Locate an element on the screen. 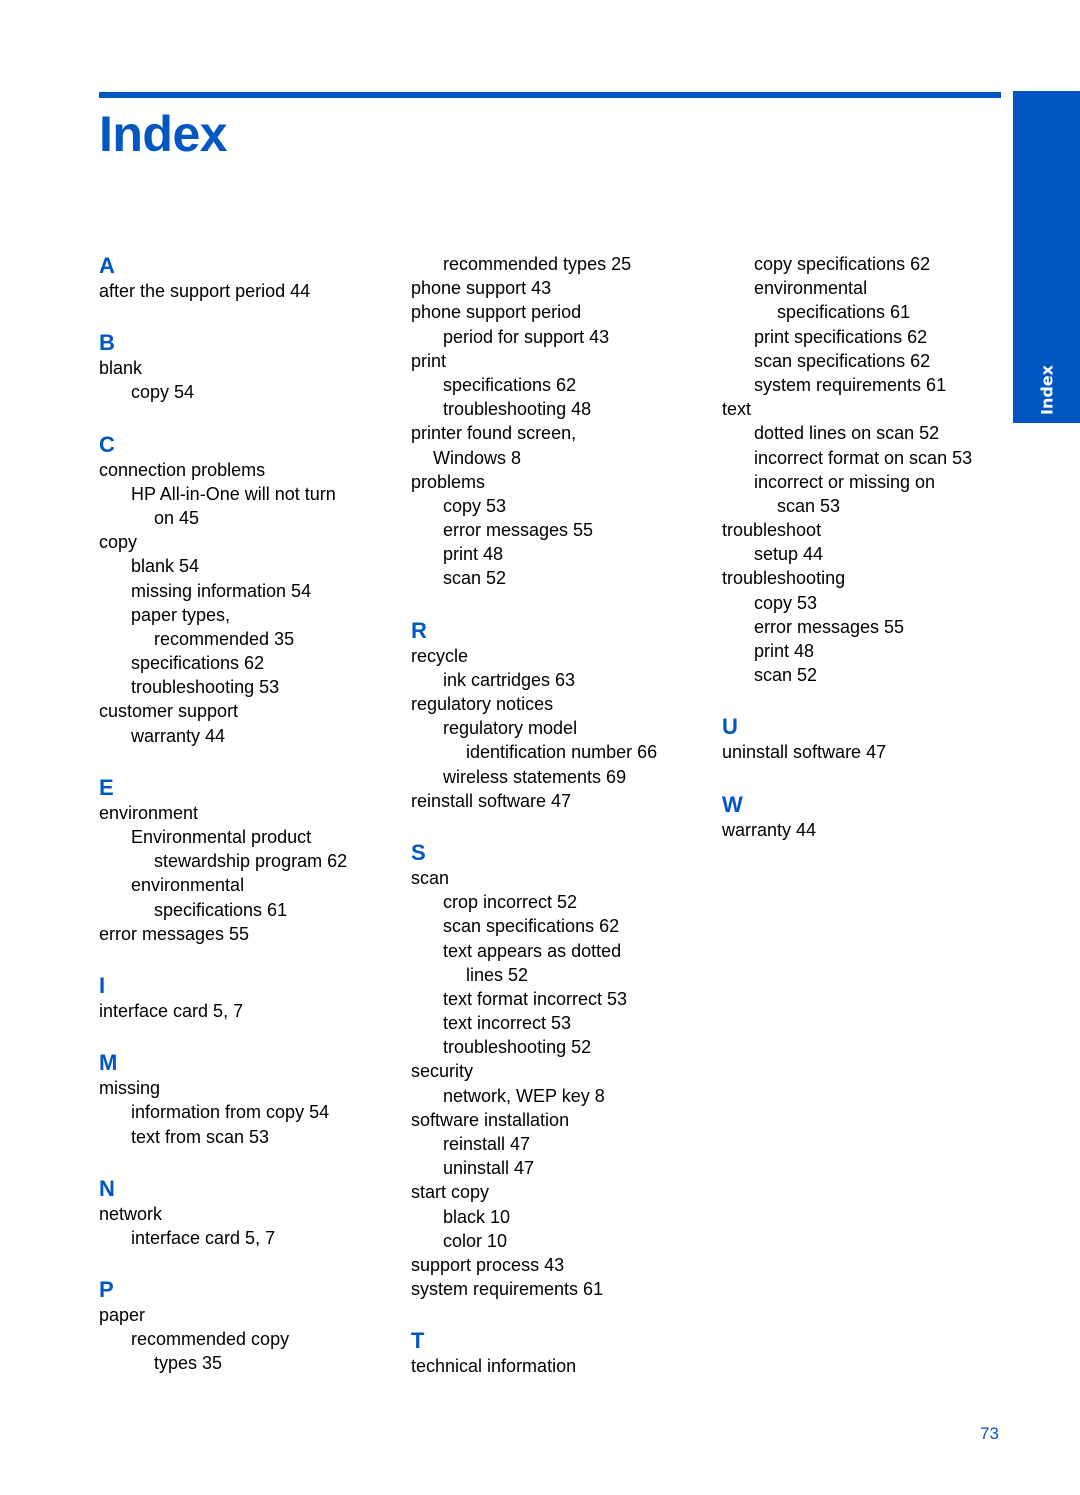 The height and width of the screenshot is (1495, 1080). index-entry: technical information is located at coordinates (561, 1366).